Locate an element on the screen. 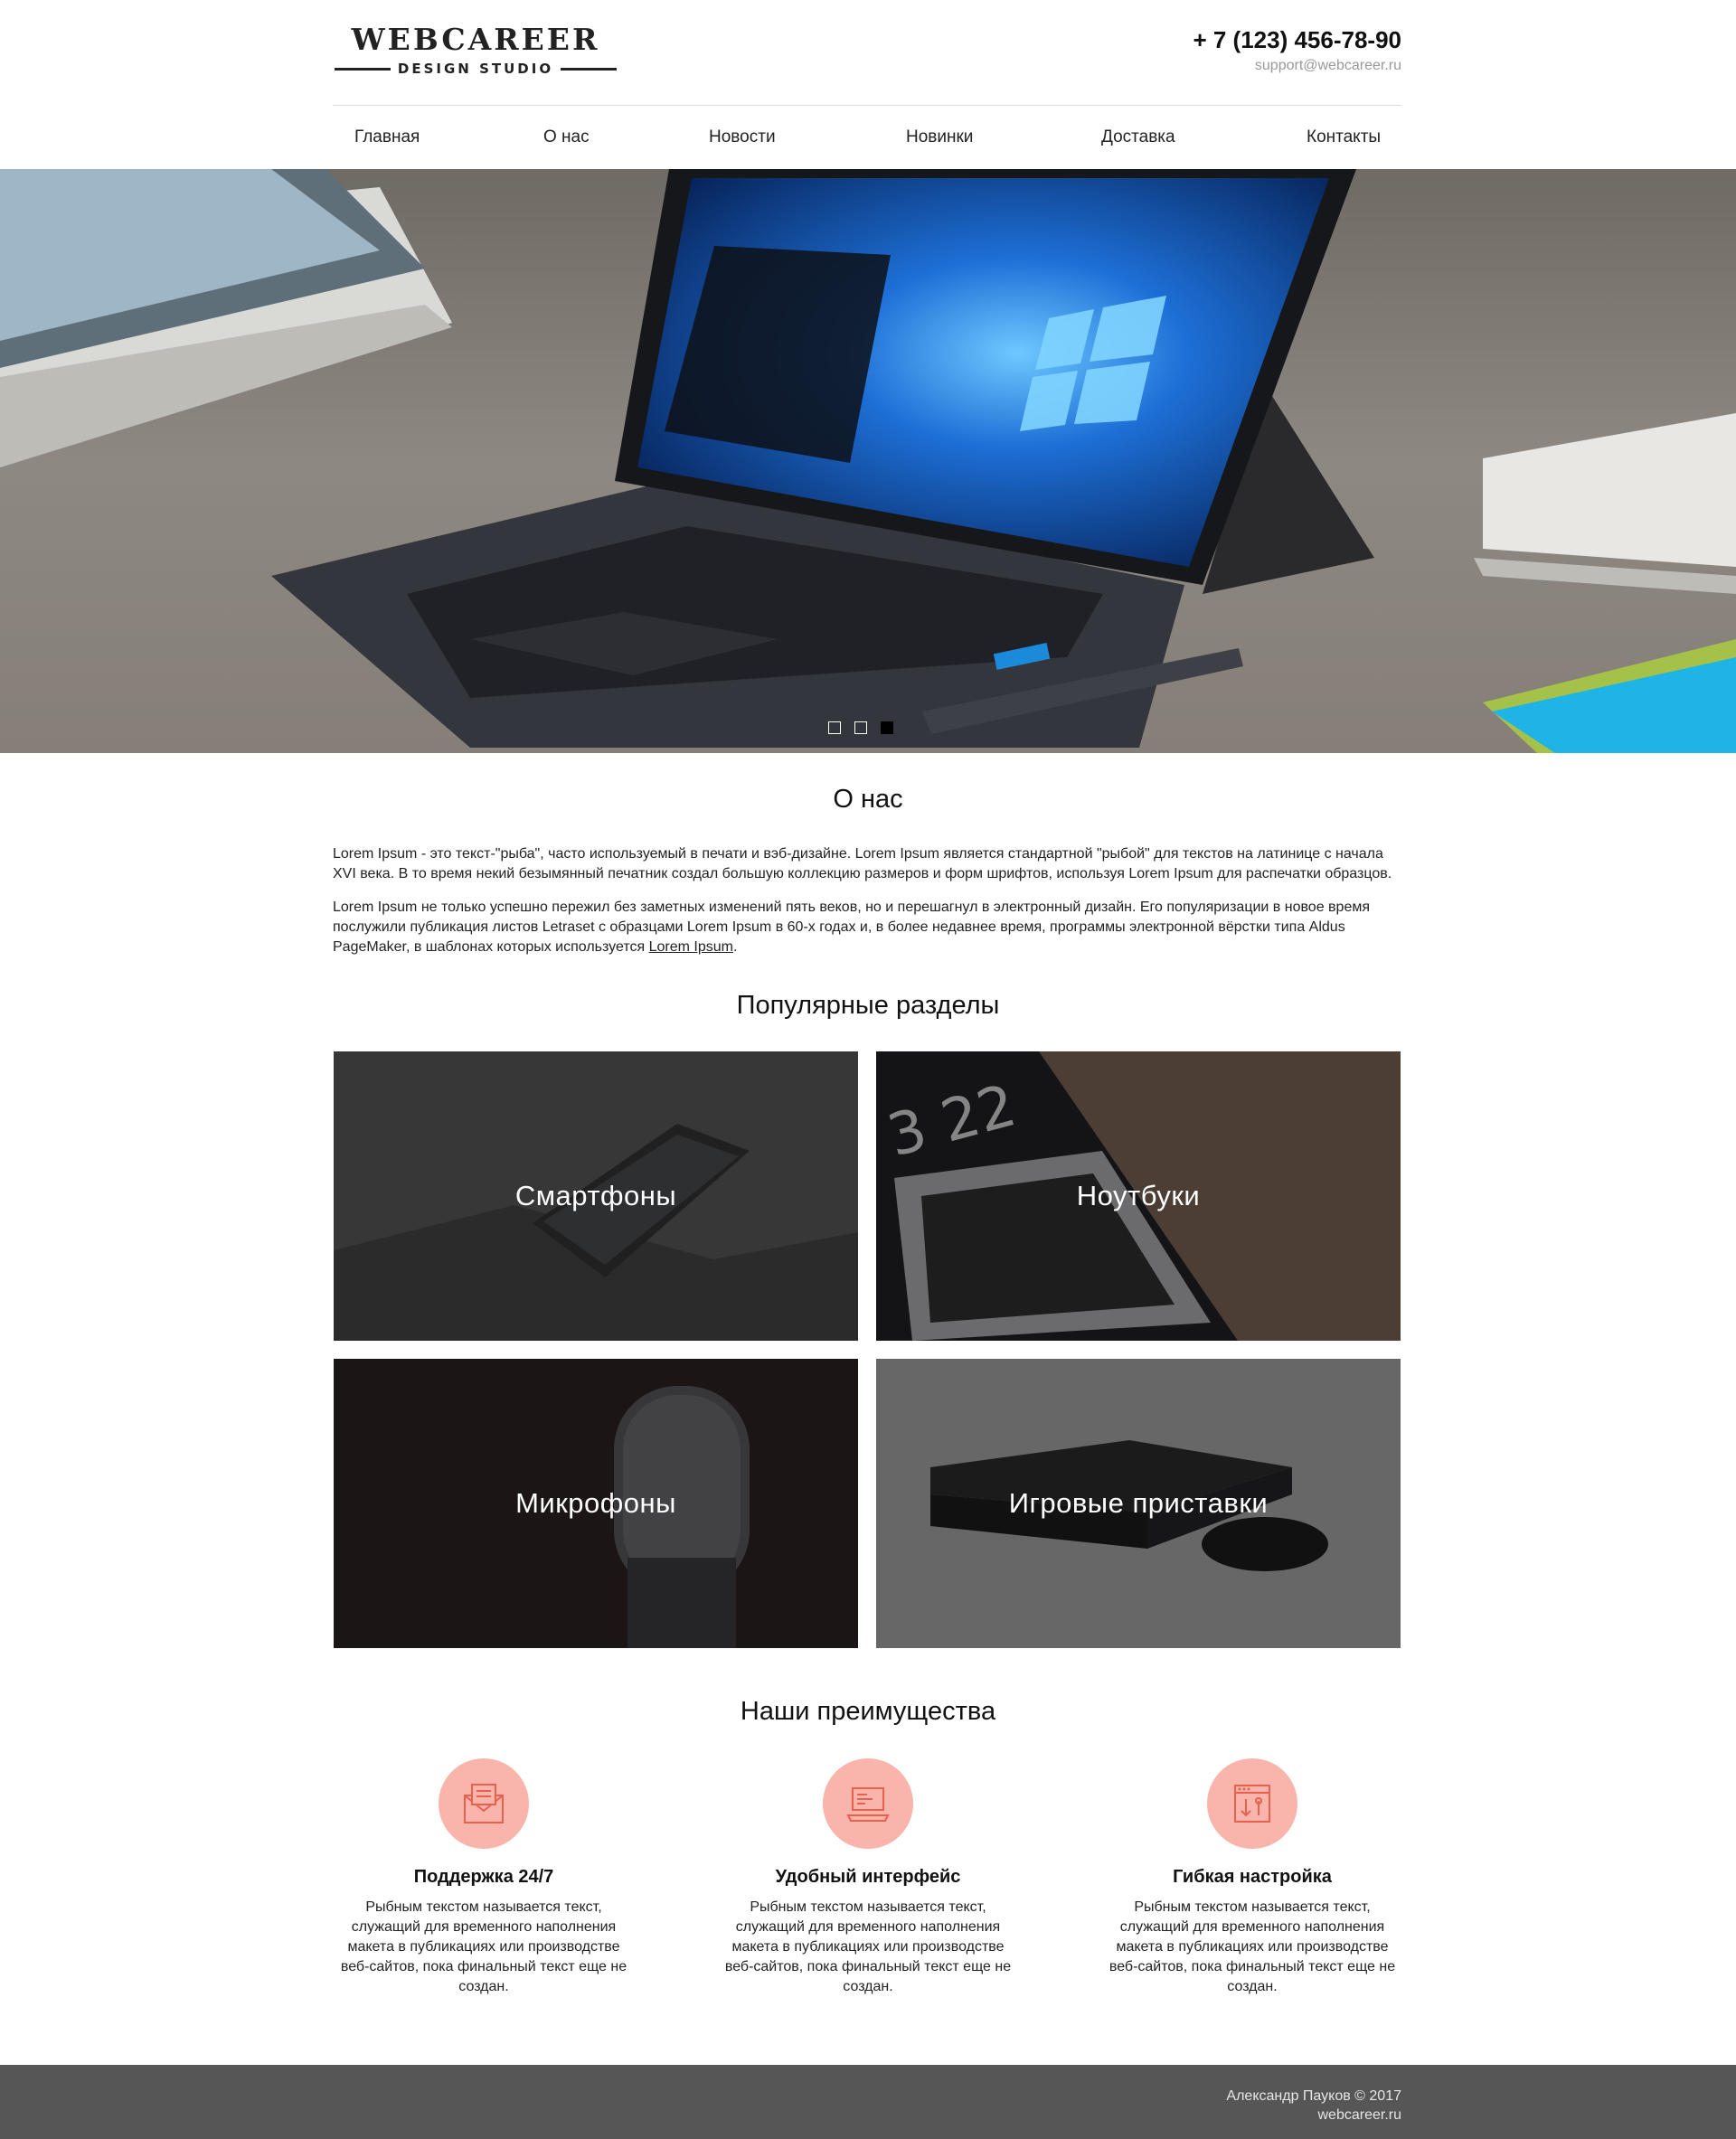  nav-item-contacts: Контакты is located at coordinates (1344, 137).